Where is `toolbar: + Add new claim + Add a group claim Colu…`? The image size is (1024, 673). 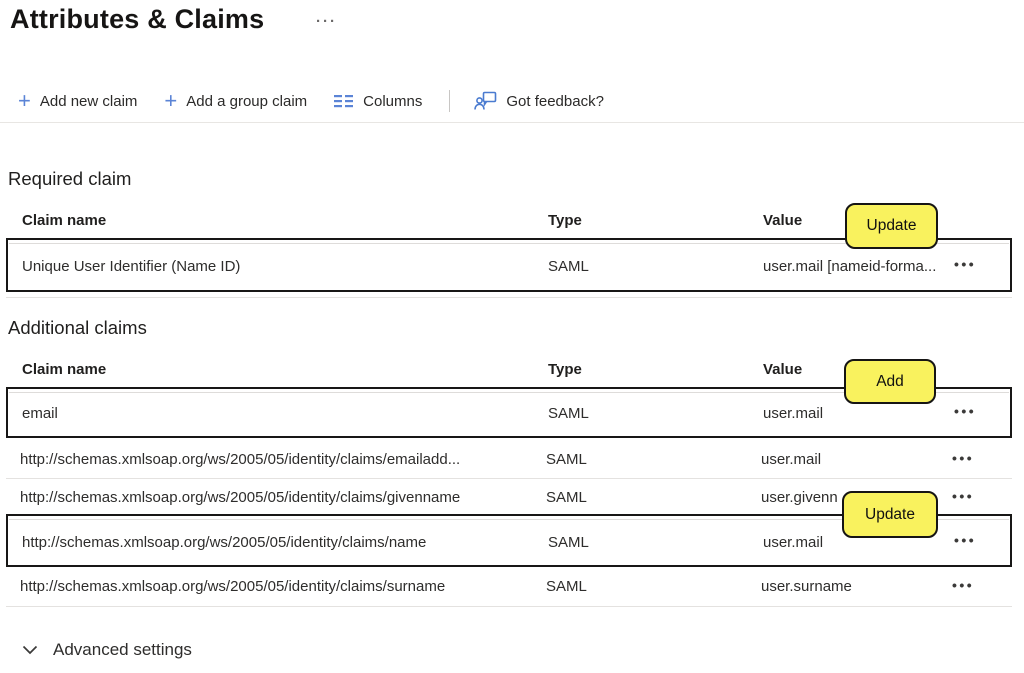
toolbar: + Add new claim + Add a group claim Colu… is located at coordinates (324, 101).